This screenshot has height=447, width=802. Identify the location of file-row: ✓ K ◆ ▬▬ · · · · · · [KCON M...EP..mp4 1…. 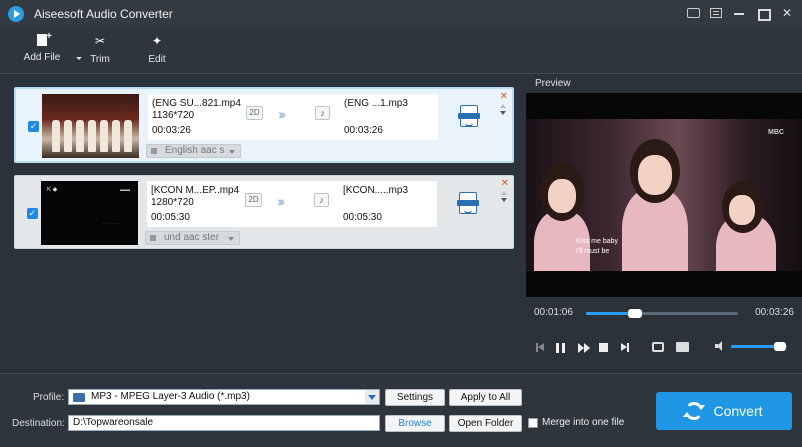
(264, 212).